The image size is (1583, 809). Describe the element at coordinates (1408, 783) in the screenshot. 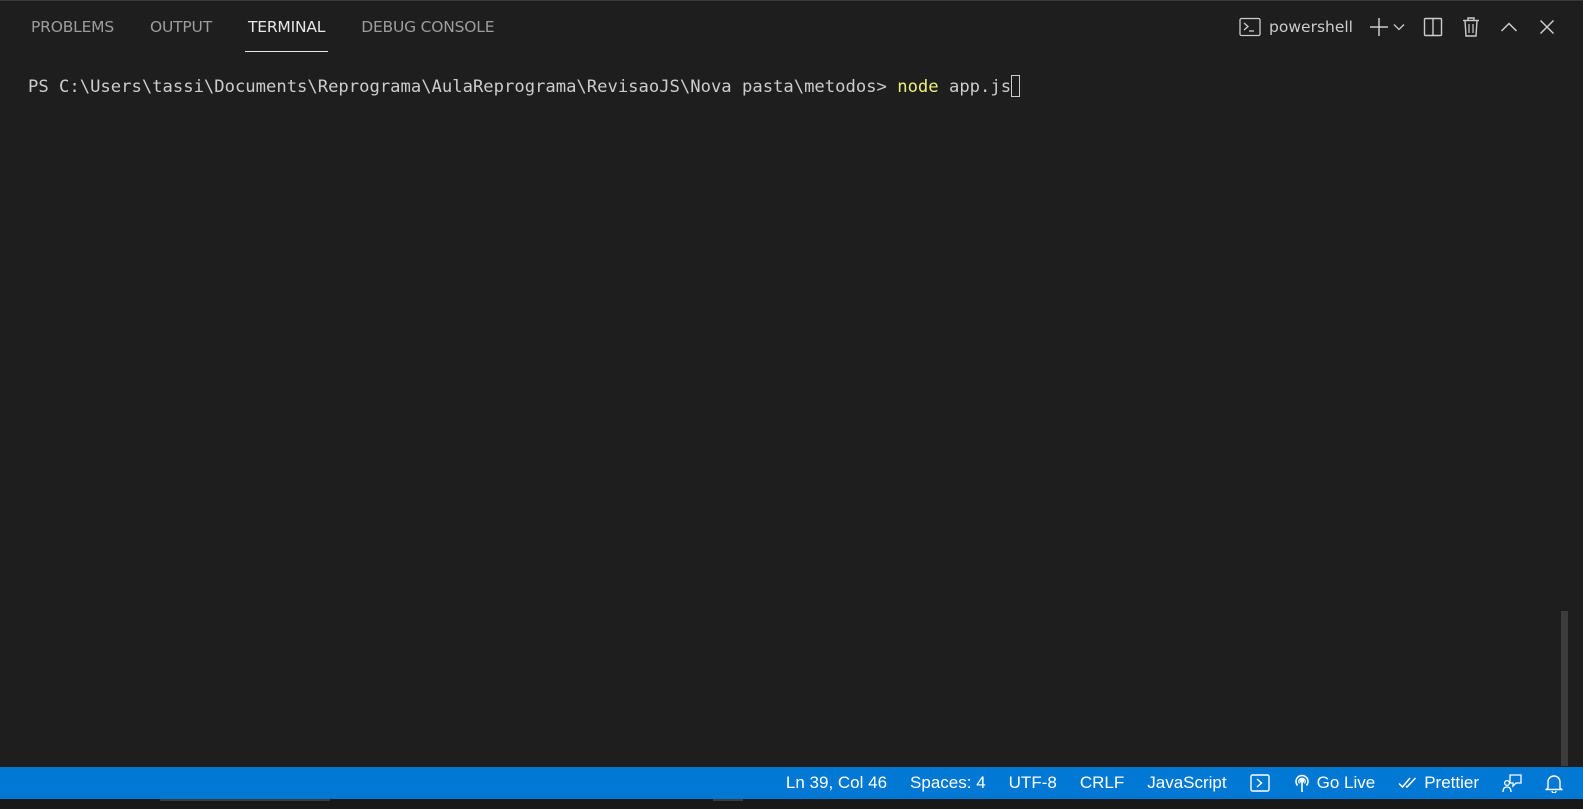

I see `double-check-icon` at that location.